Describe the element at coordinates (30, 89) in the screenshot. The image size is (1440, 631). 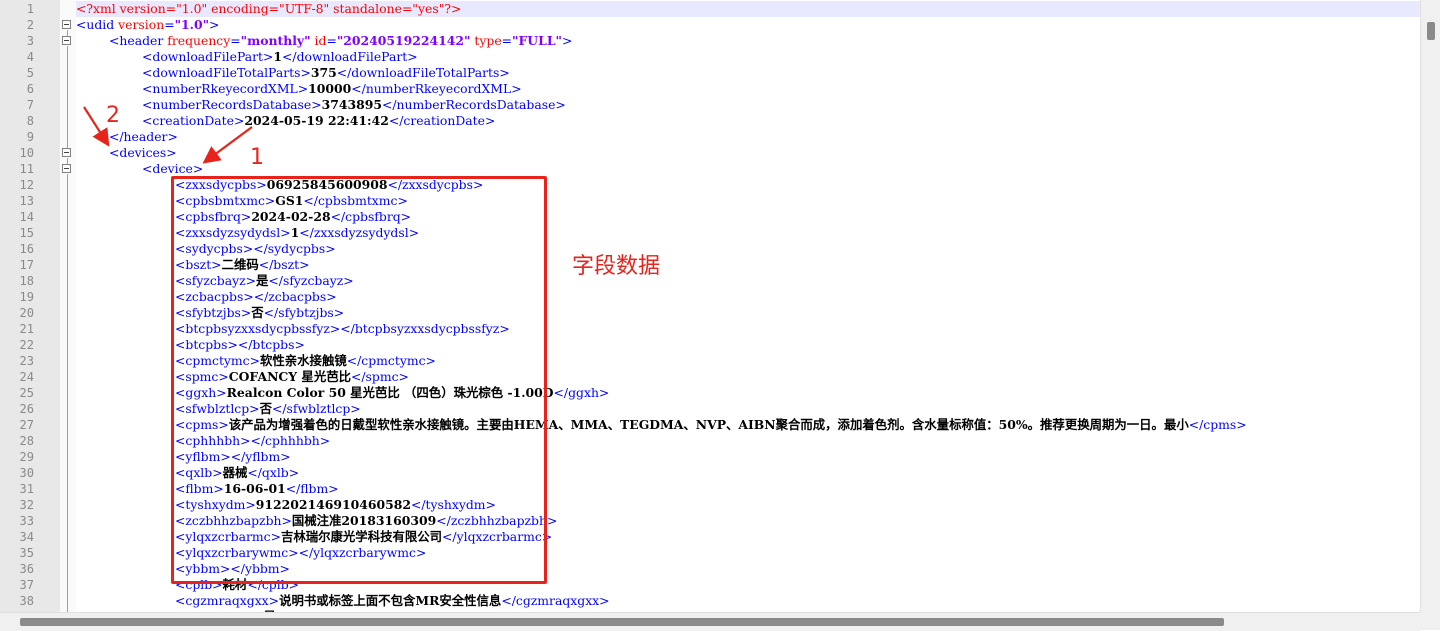
I see `line-number: 6` at that location.